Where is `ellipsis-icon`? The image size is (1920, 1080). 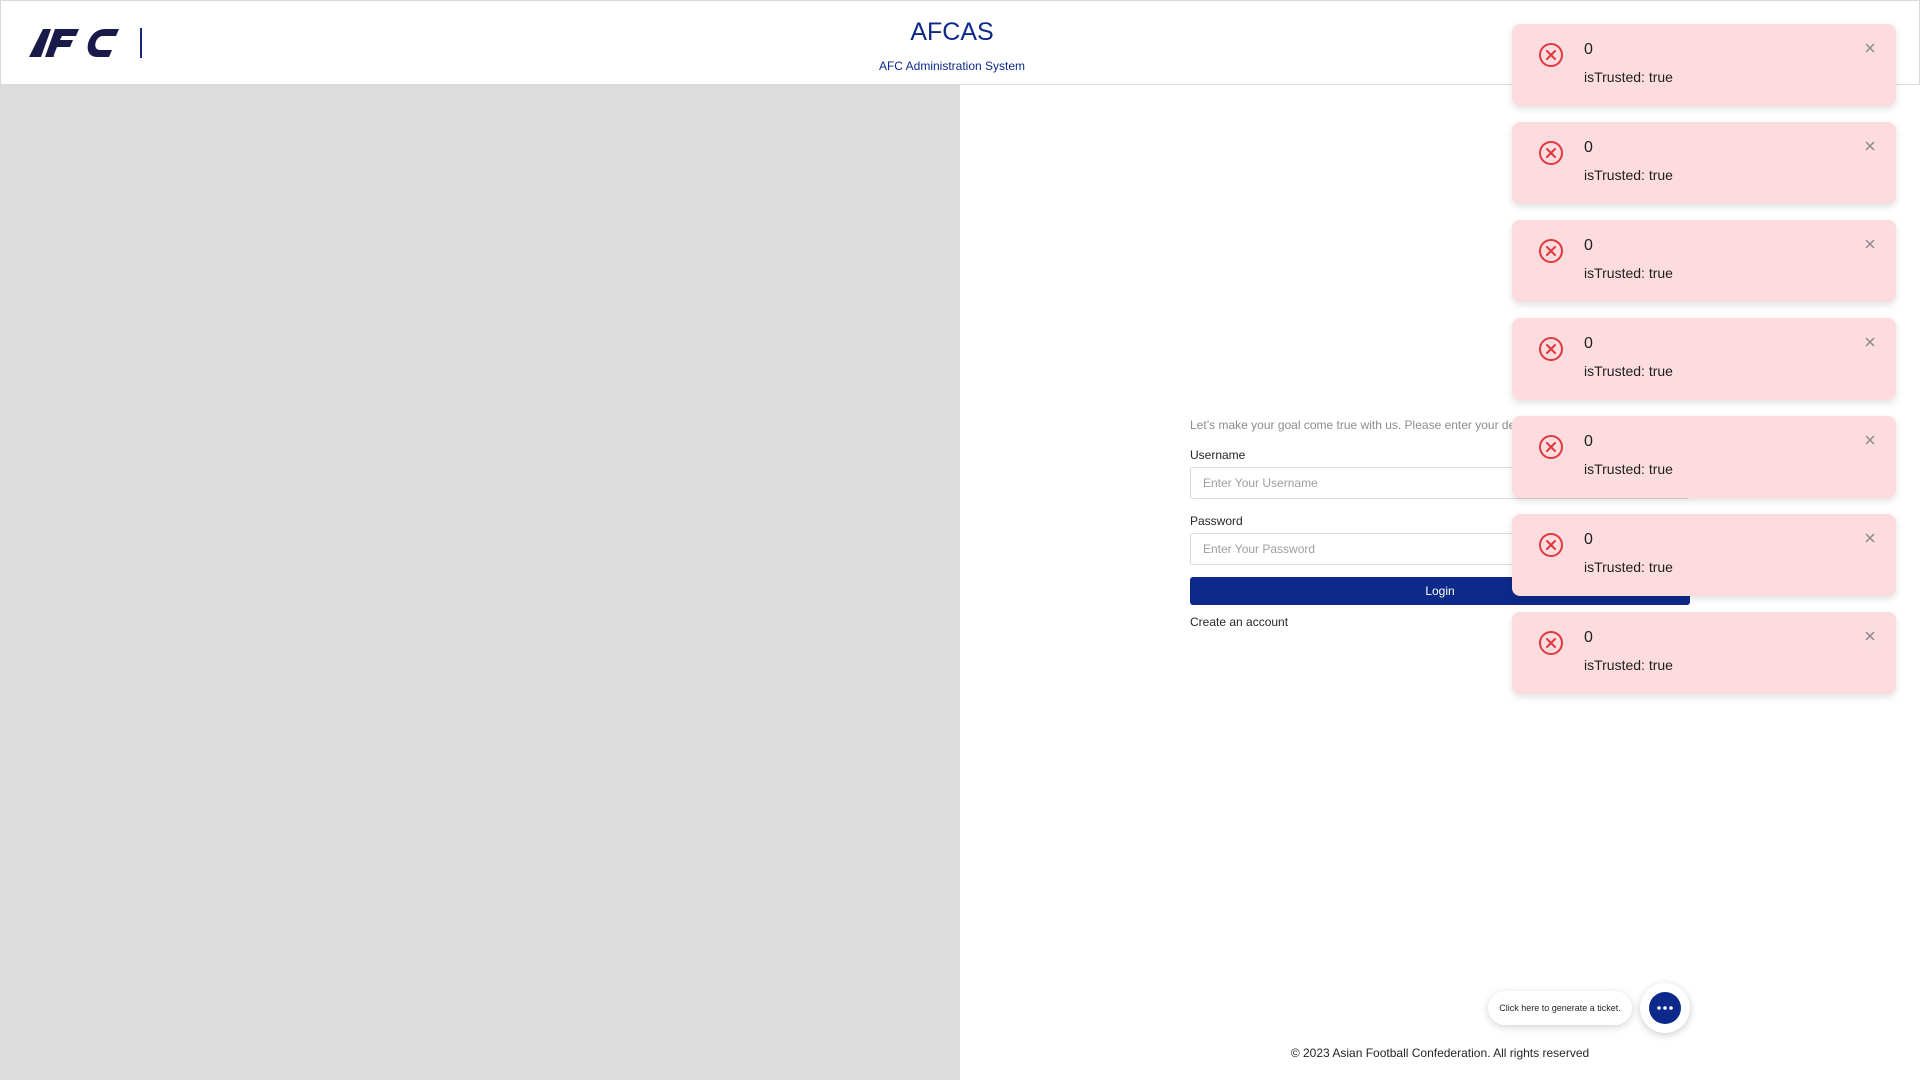 ellipsis-icon is located at coordinates (1665, 1008).